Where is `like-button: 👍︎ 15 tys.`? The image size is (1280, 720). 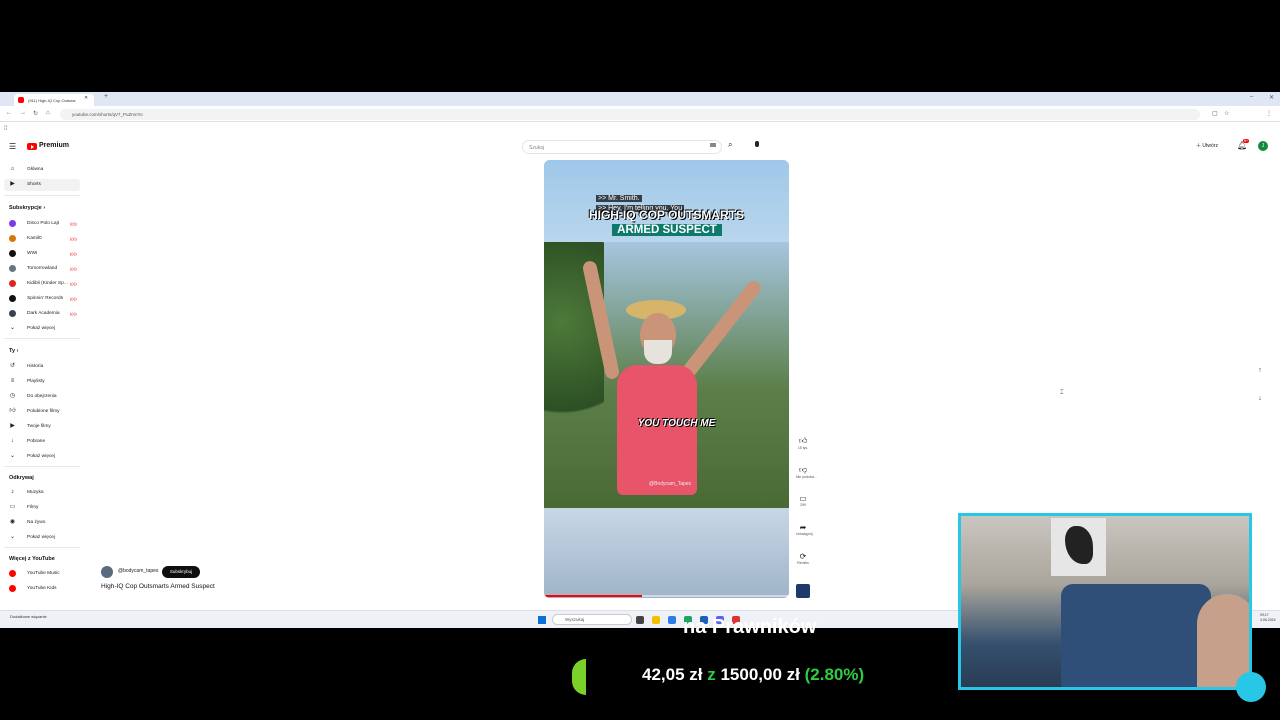 like-button: 👍︎ 15 tys. is located at coordinates (803, 443).